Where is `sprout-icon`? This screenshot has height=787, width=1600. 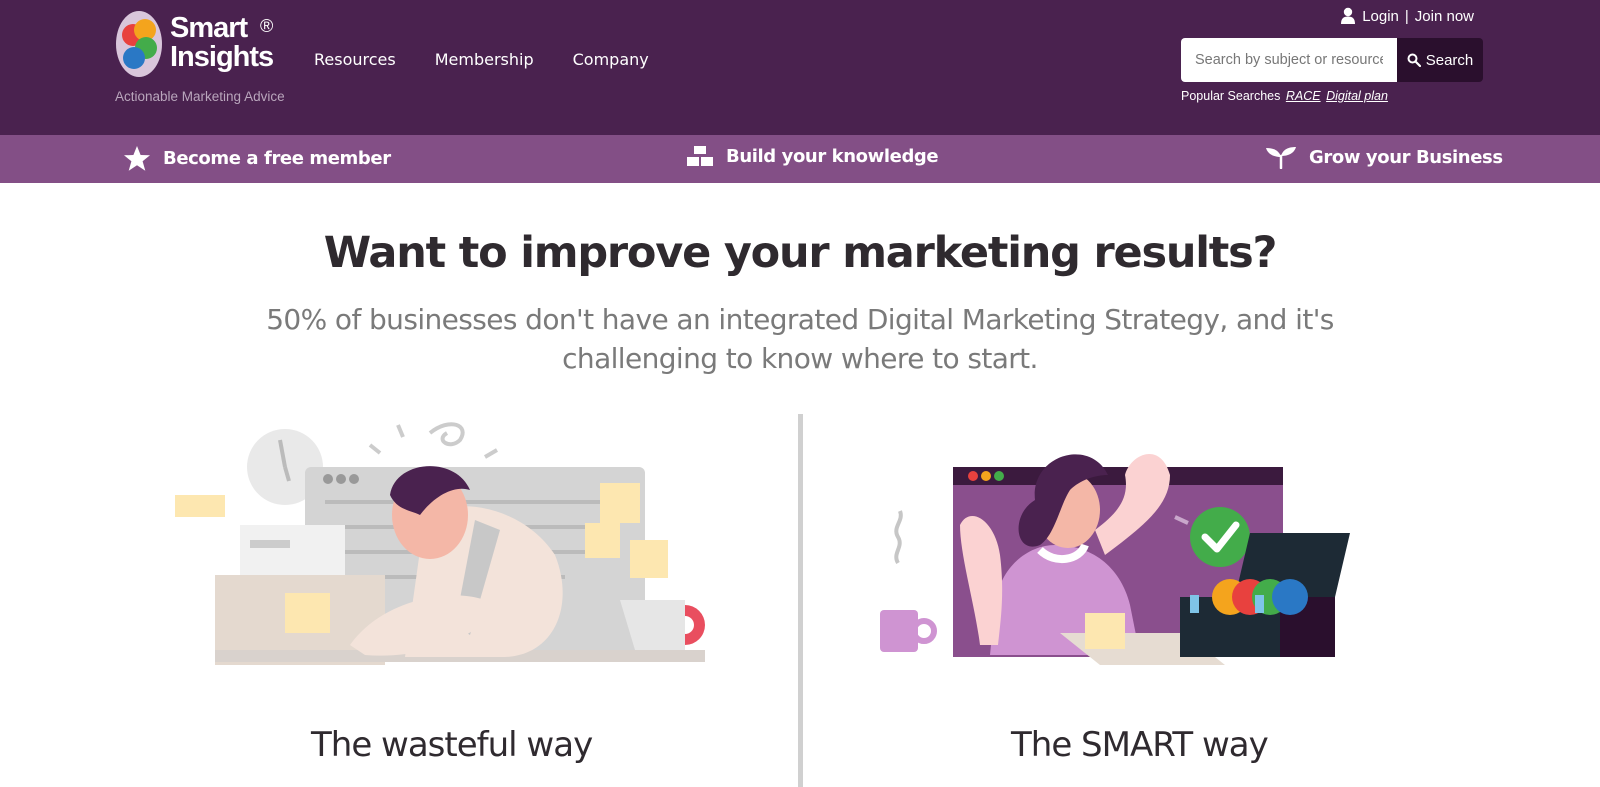
sprout-icon is located at coordinates (1281, 158).